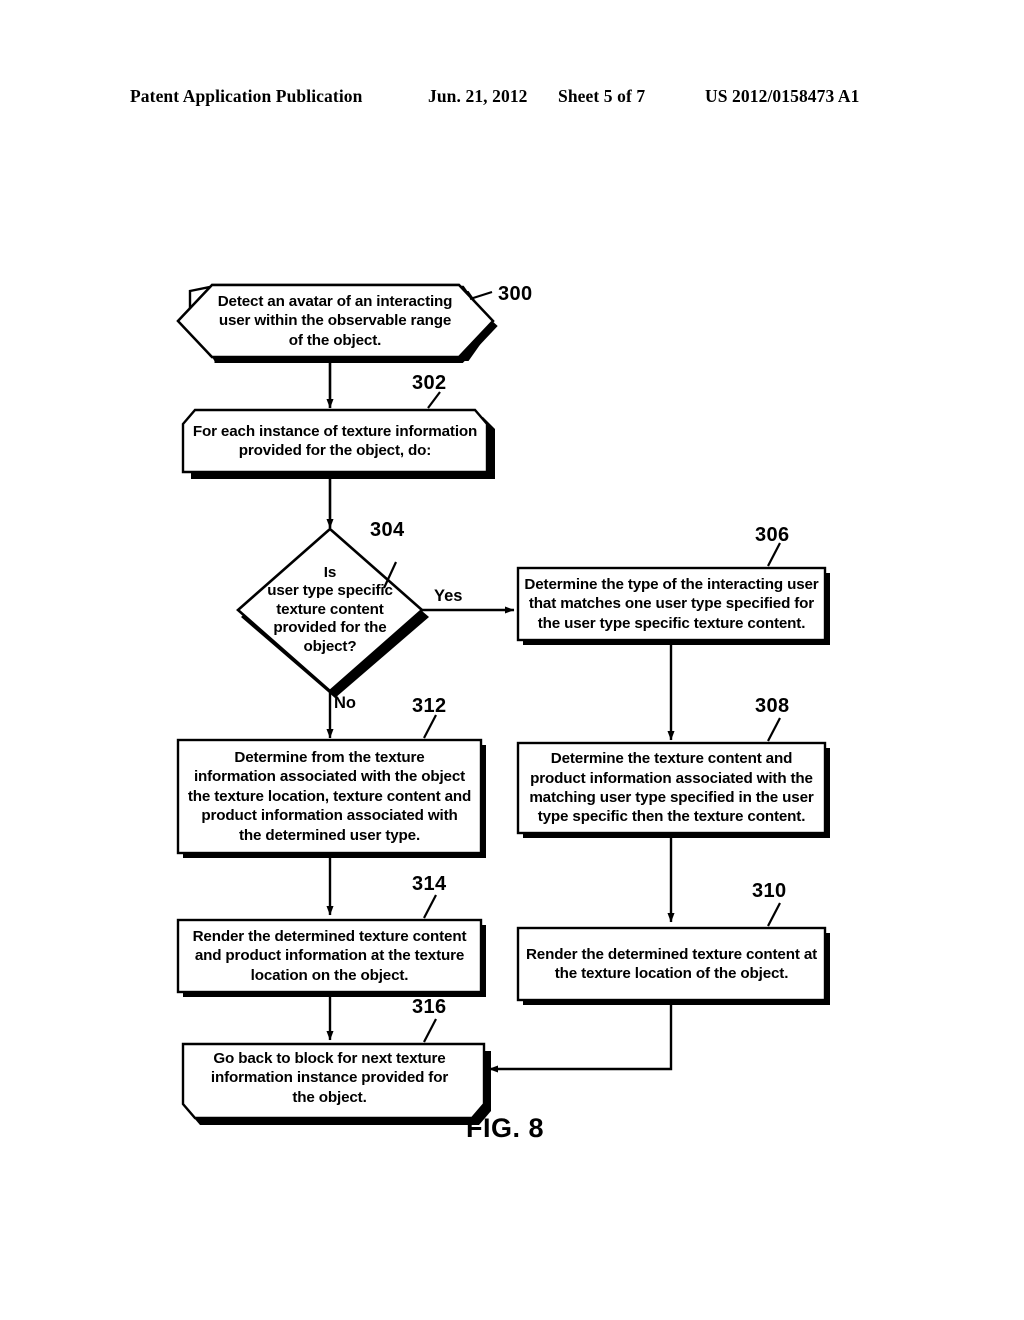 The height and width of the screenshot is (1320, 1024). What do you see at coordinates (481, 295) in the screenshot?
I see `ref-300-leader` at bounding box center [481, 295].